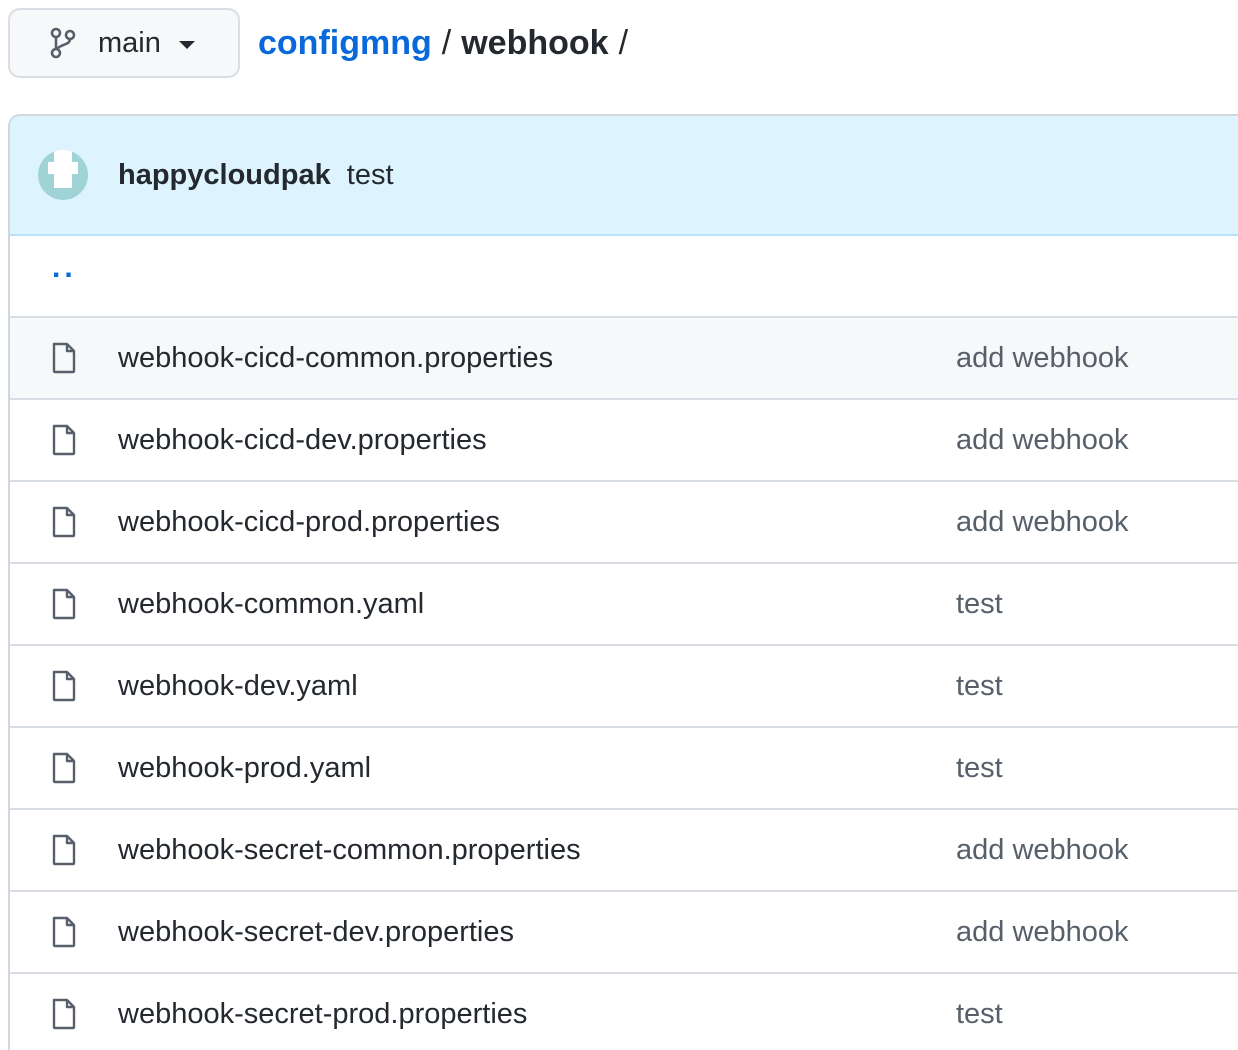 The height and width of the screenshot is (1050, 1238). I want to click on branch-label: main, so click(129, 42).